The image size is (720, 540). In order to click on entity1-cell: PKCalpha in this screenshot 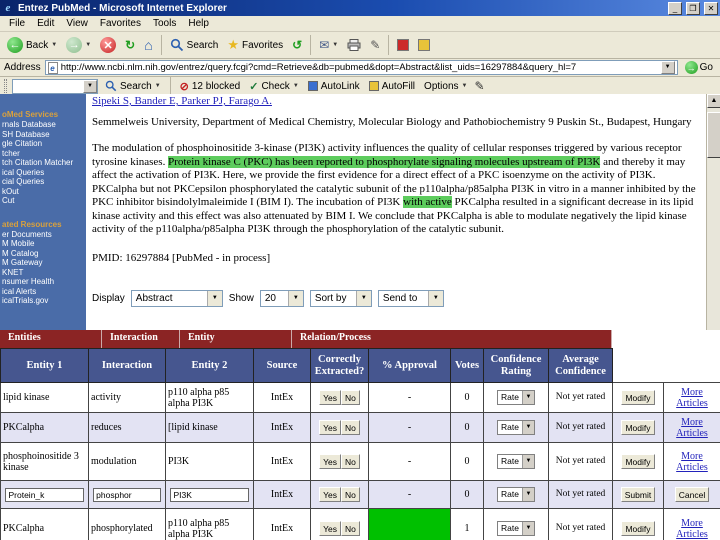, I will do `click(44, 427)`.